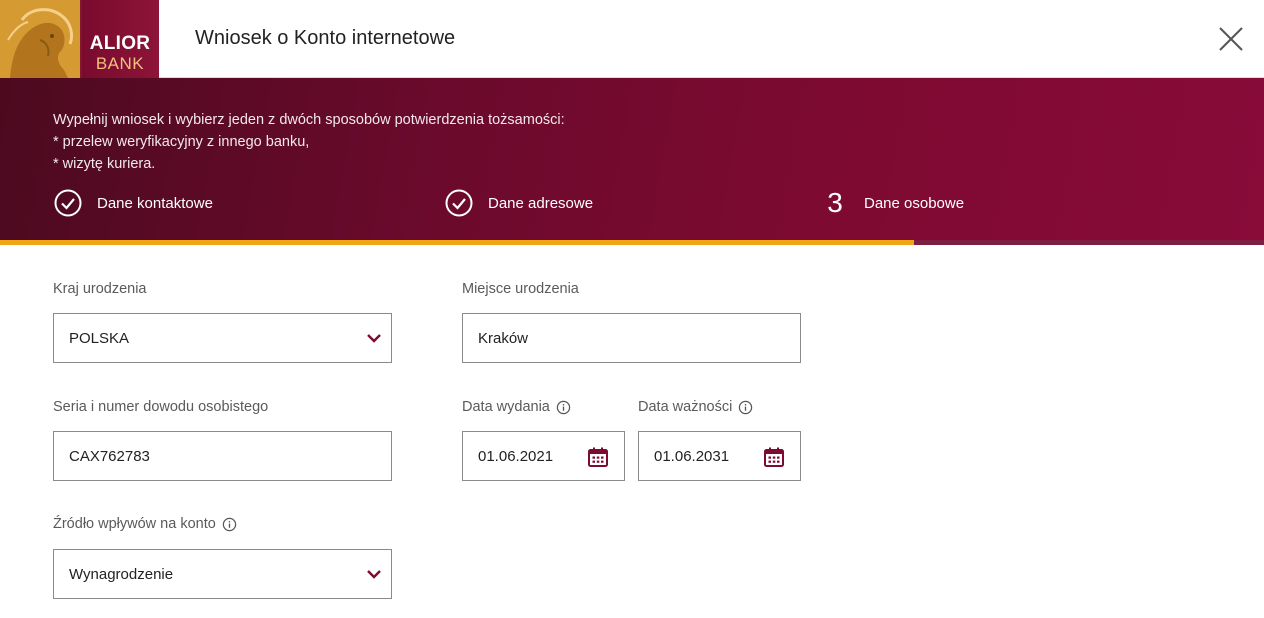 This screenshot has width=1264, height=618. Describe the element at coordinates (506, 407) in the screenshot. I see `issue-date-label-text: Data wydania` at that location.